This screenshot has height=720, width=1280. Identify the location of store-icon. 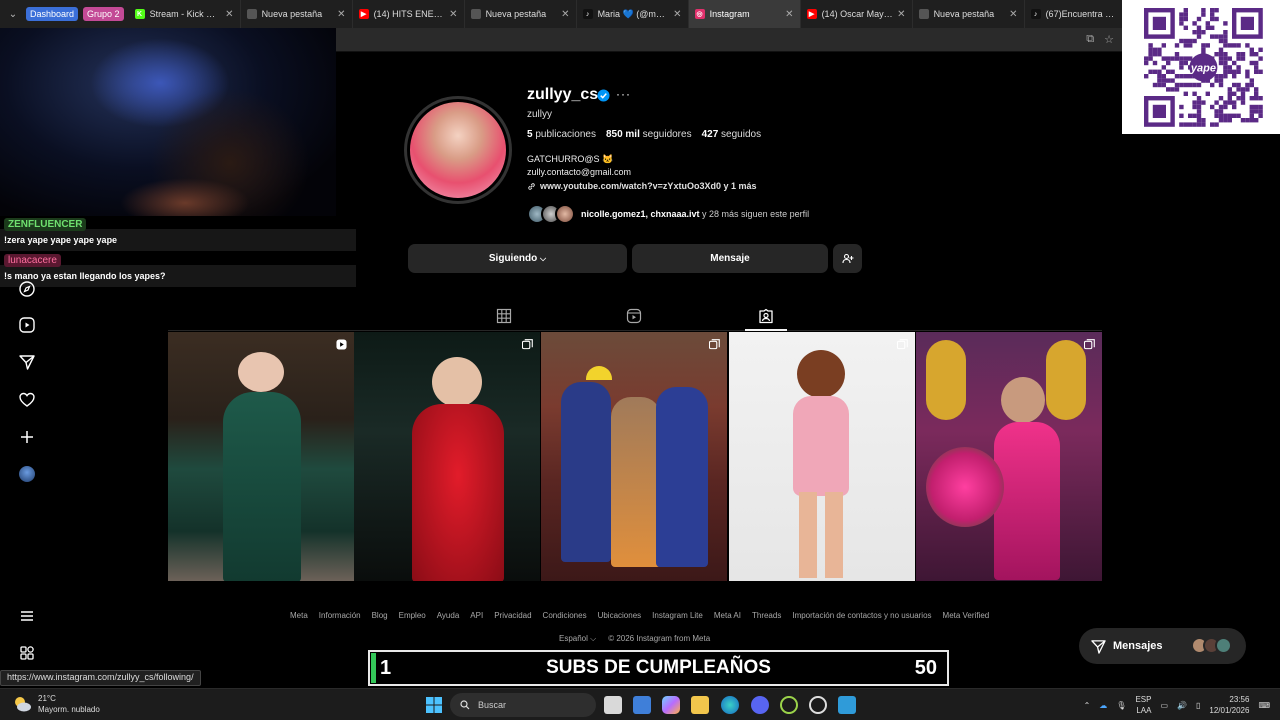
(642, 705).